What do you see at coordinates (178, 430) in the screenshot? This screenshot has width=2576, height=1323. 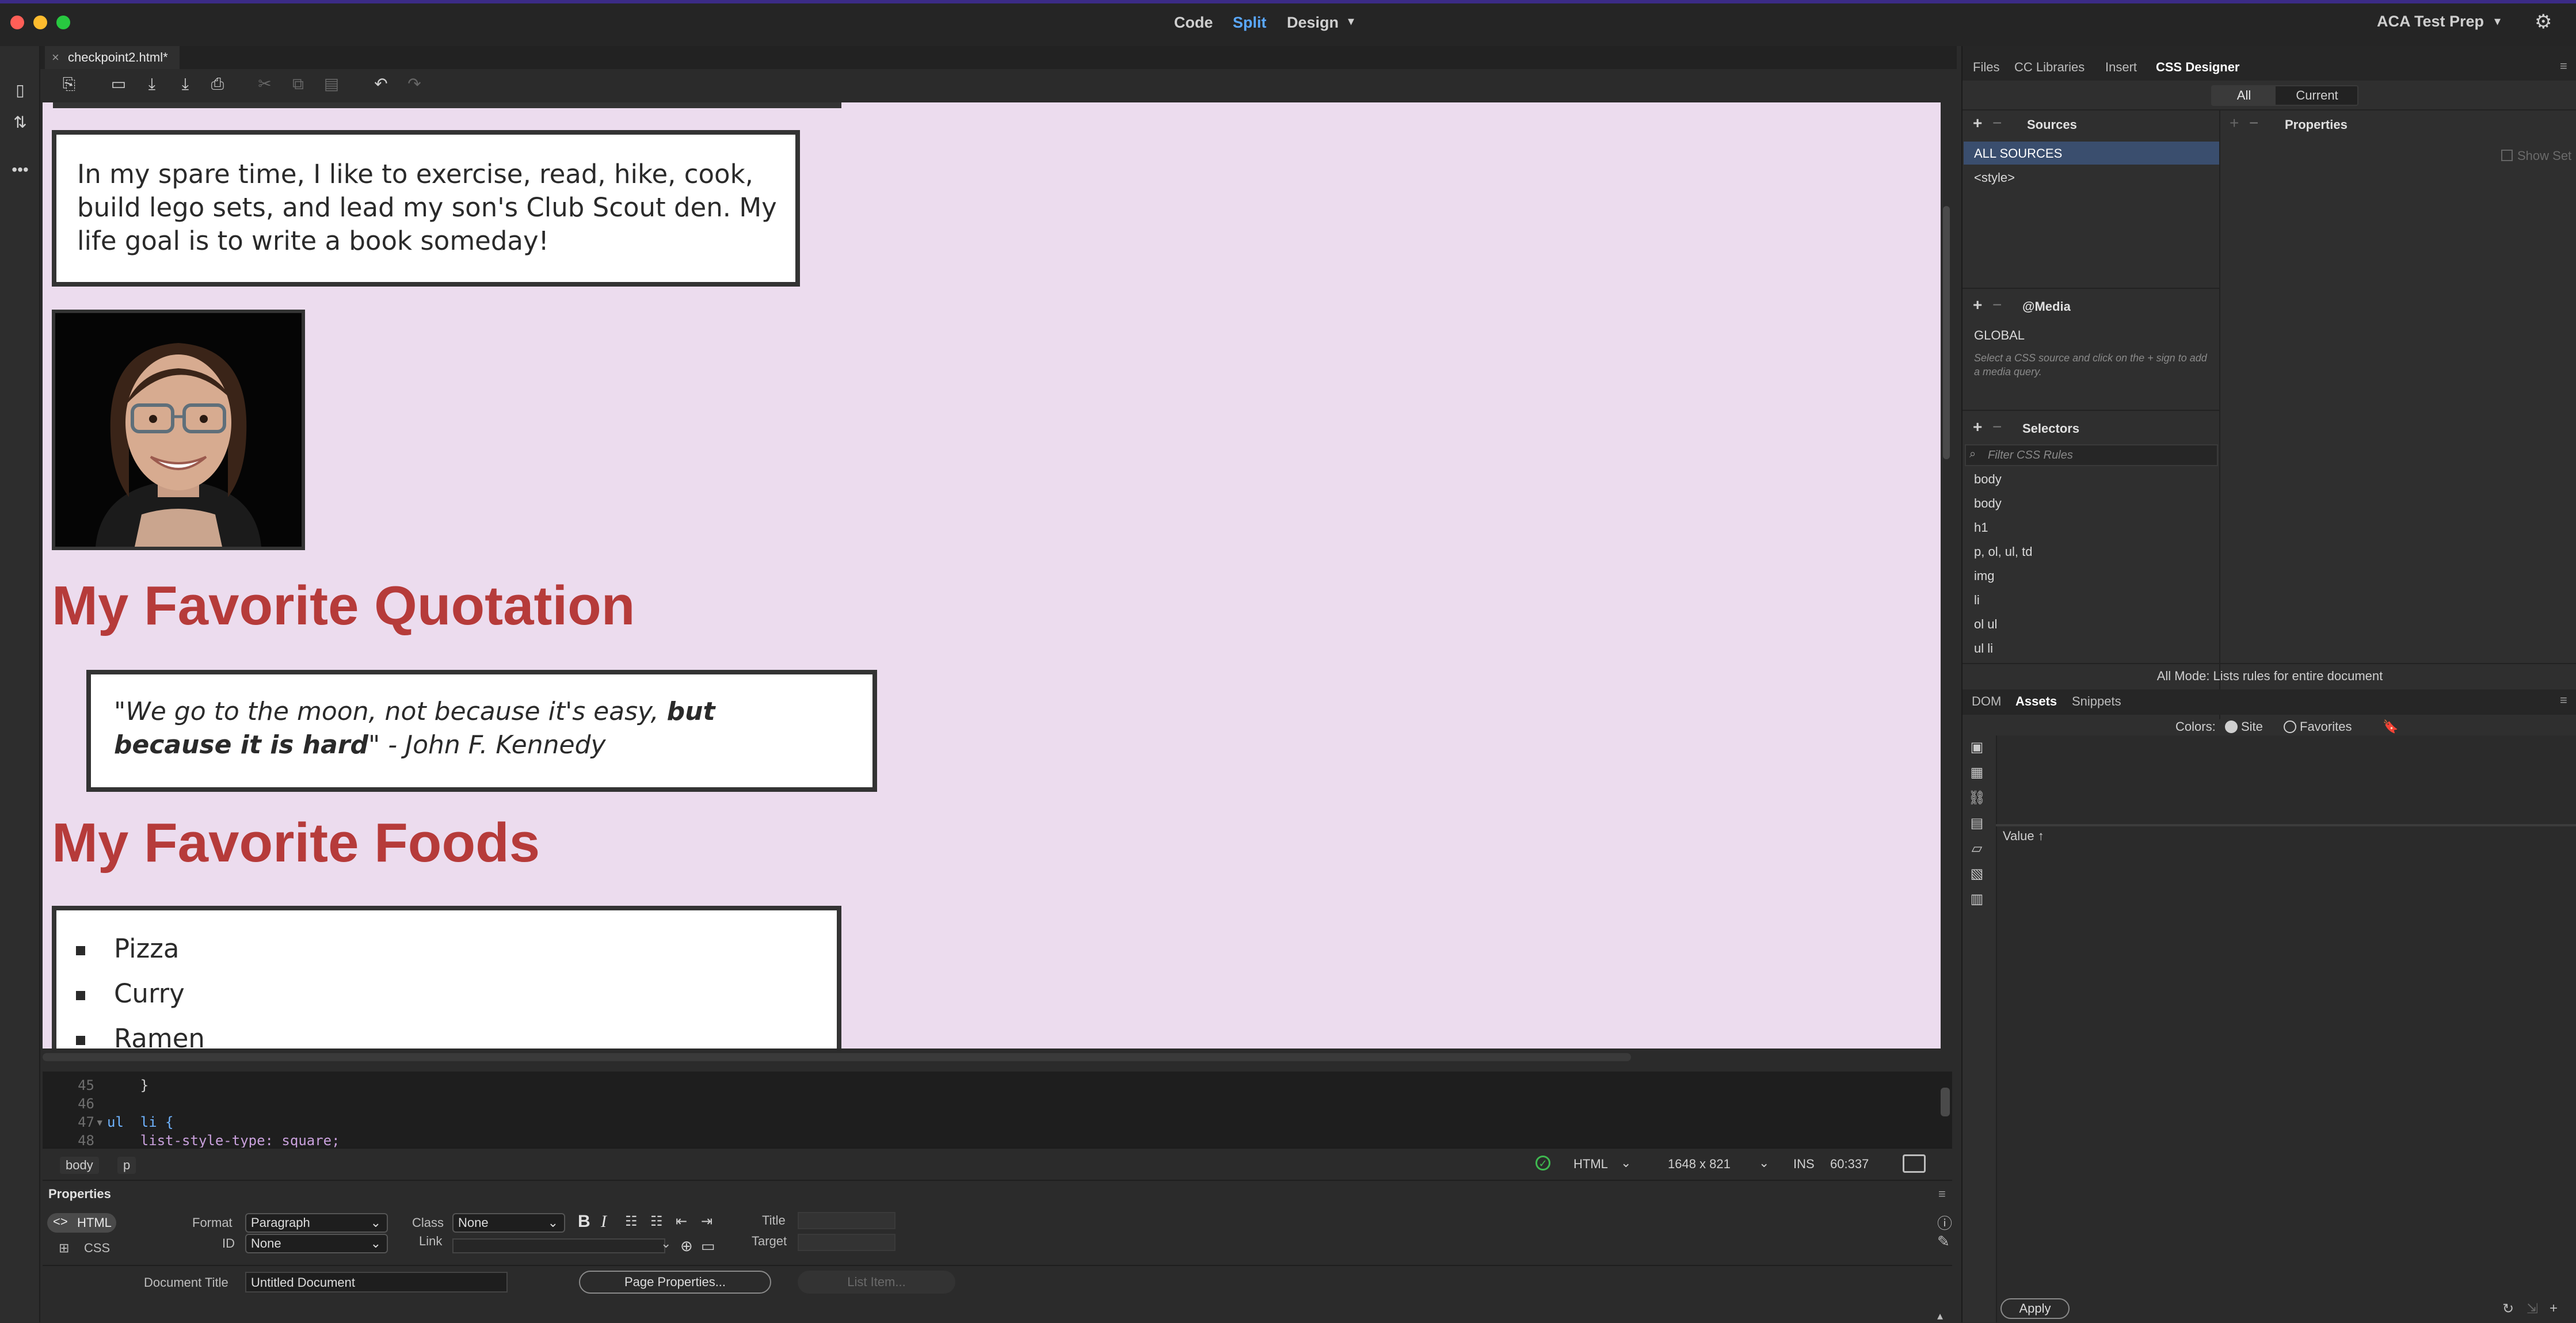 I see `profile-photo` at bounding box center [178, 430].